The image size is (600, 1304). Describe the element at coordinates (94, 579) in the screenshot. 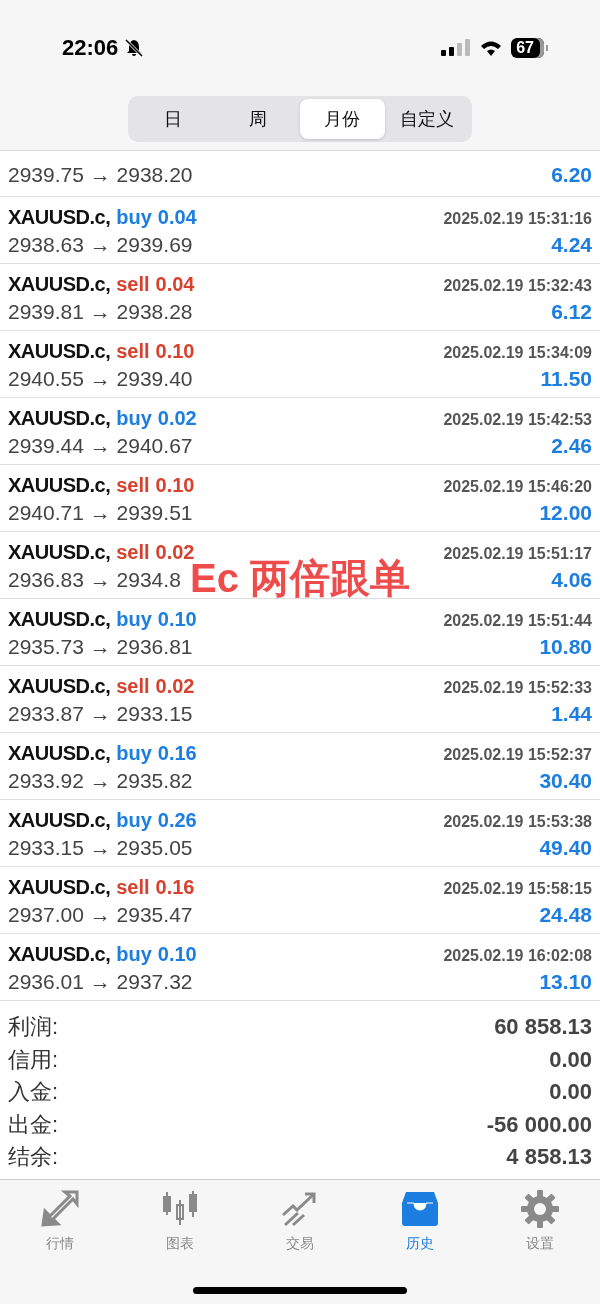

I see `trade-prices: 2936.83 → 2934.8` at that location.